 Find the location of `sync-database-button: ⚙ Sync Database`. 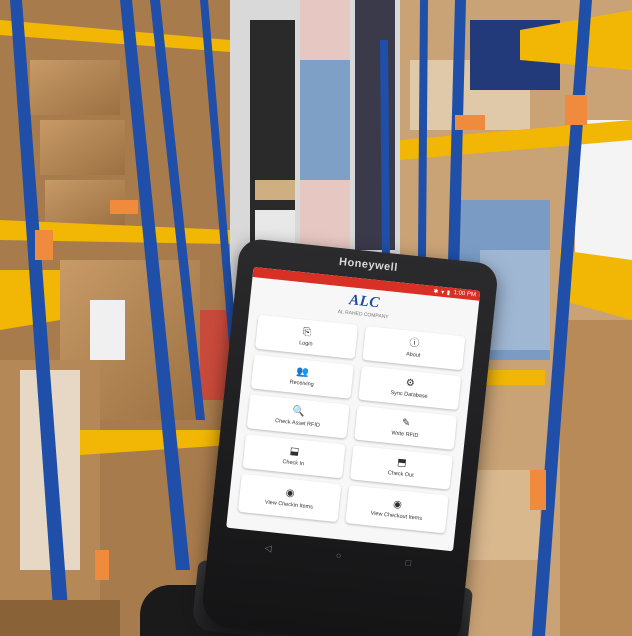

sync-database-button: ⚙ Sync Database is located at coordinates (410, 388).